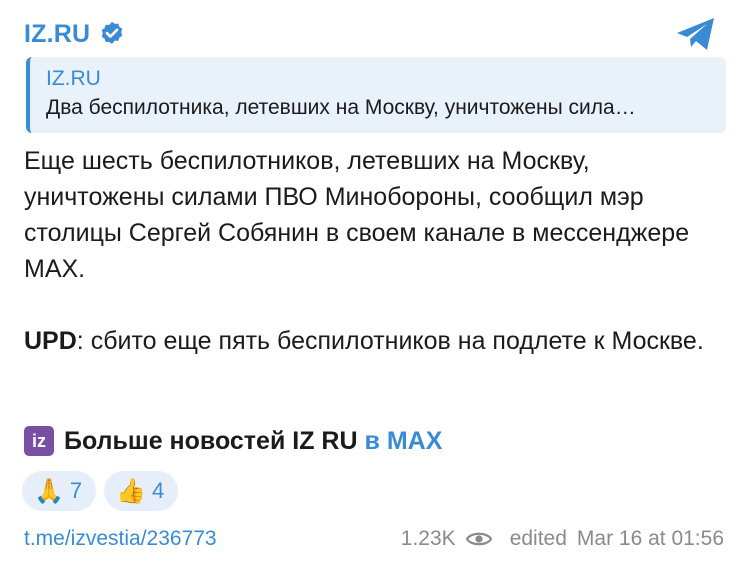  Describe the element at coordinates (650, 538) in the screenshot. I see `post-timestamp: Mar 16 at 01:56` at that location.